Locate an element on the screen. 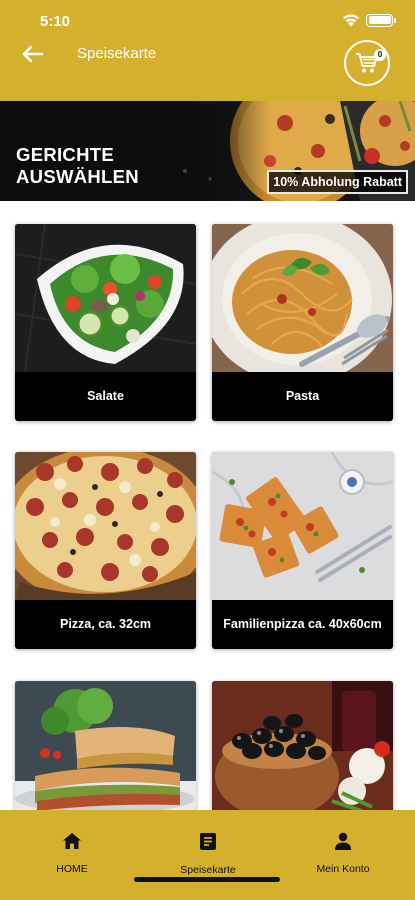 The width and height of the screenshot is (415, 900). nav-label: Speisekarte is located at coordinates (208, 870).